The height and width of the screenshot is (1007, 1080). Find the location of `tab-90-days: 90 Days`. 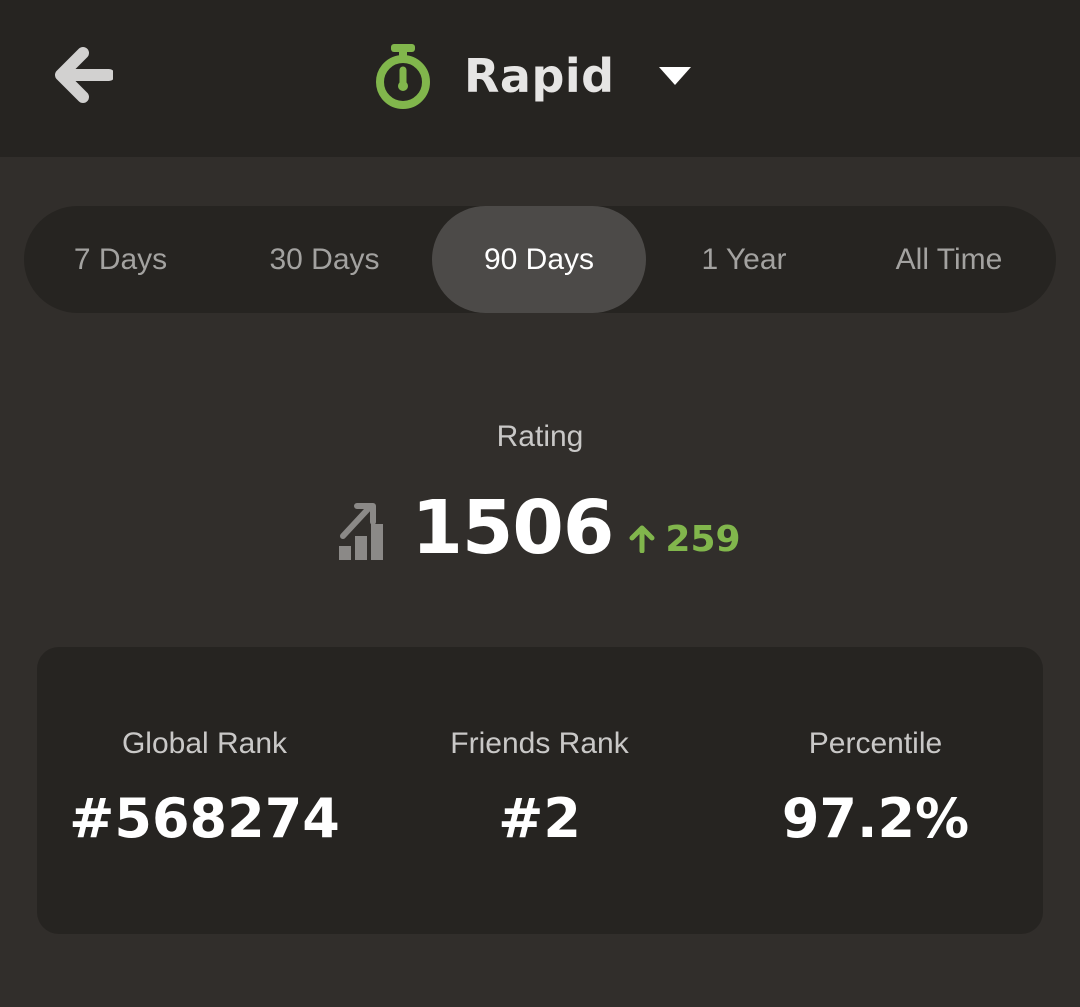

tab-90-days: 90 Days is located at coordinates (539, 259).